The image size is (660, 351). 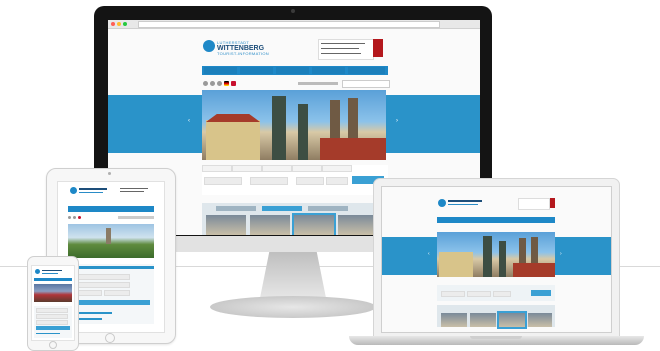 What do you see at coordinates (110, 338) in the screenshot?
I see `tablet-home-button` at bounding box center [110, 338].